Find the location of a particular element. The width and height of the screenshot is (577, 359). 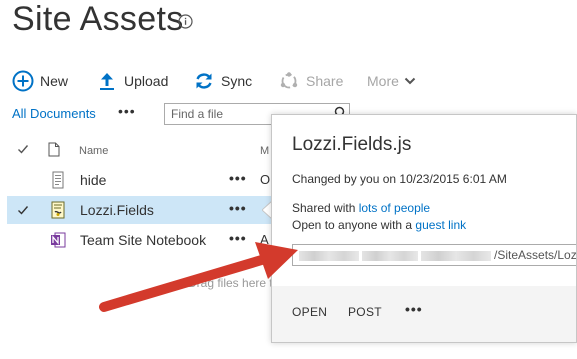

sync-button: Sync is located at coordinates (222, 81).